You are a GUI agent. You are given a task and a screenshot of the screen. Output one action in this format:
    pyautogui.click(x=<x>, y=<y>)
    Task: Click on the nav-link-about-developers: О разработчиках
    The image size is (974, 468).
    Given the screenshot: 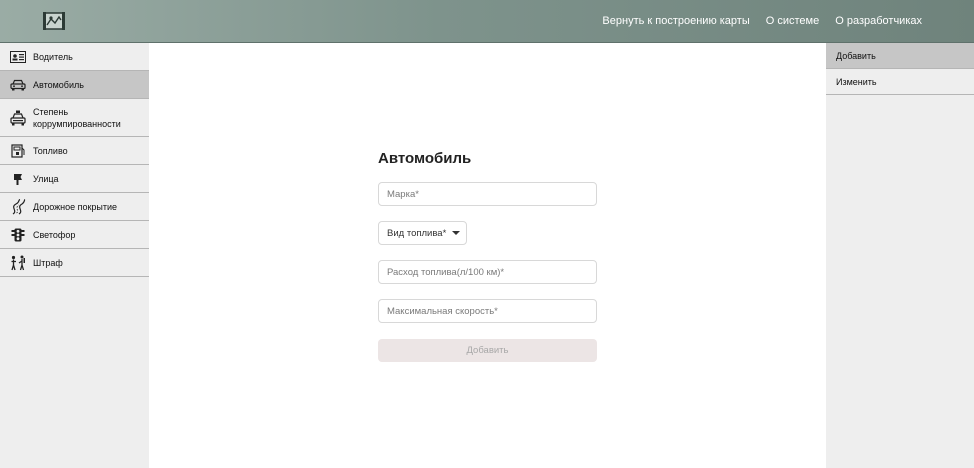 What is the action you would take?
    pyautogui.click(x=878, y=21)
    